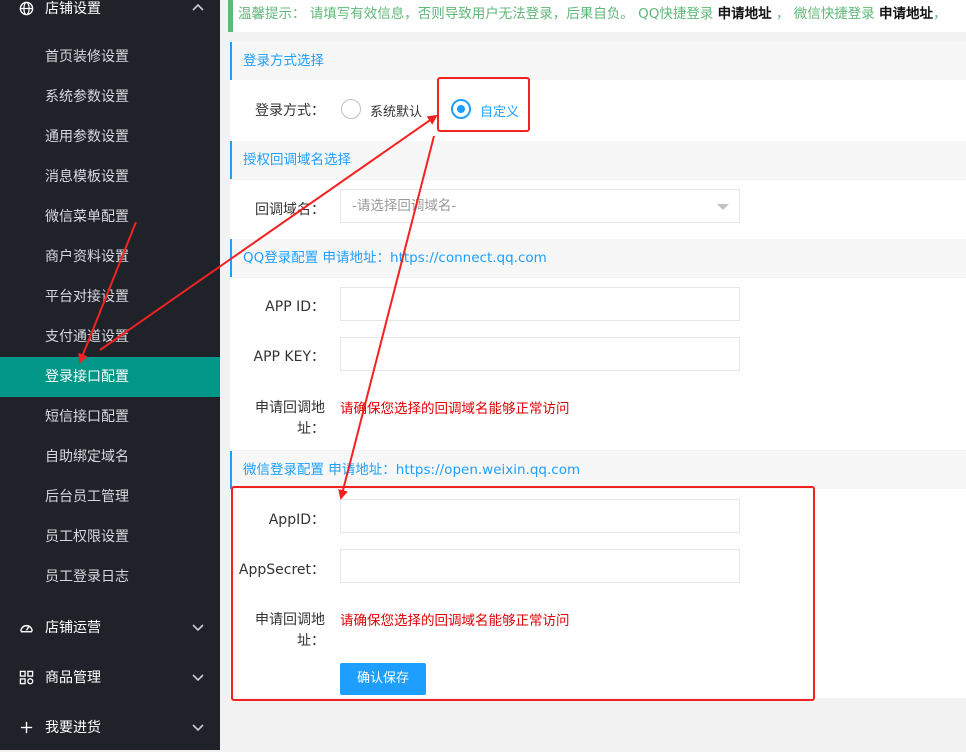 This screenshot has height=752, width=966. I want to click on sidebar-item-payment-channel: 支付通道设置, so click(110, 337).